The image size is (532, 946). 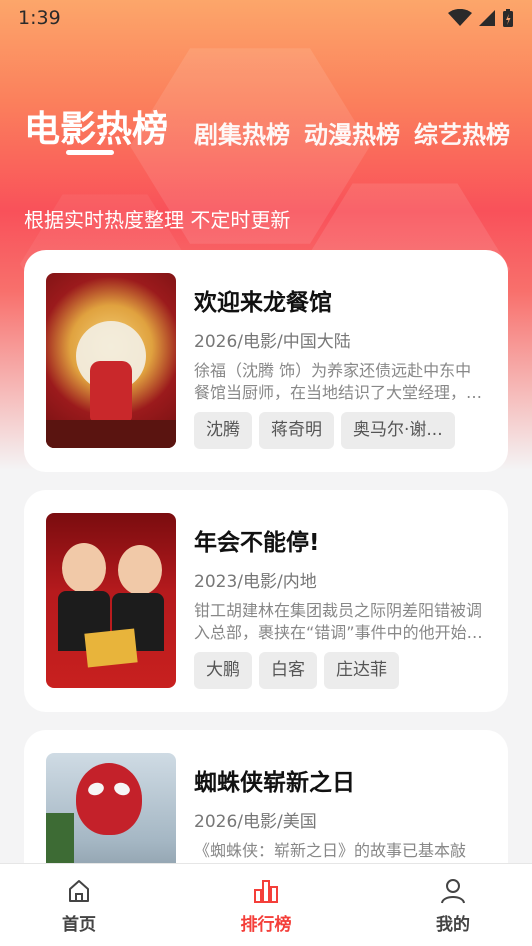 I want to click on cast-tag: 白客, so click(x=288, y=670).